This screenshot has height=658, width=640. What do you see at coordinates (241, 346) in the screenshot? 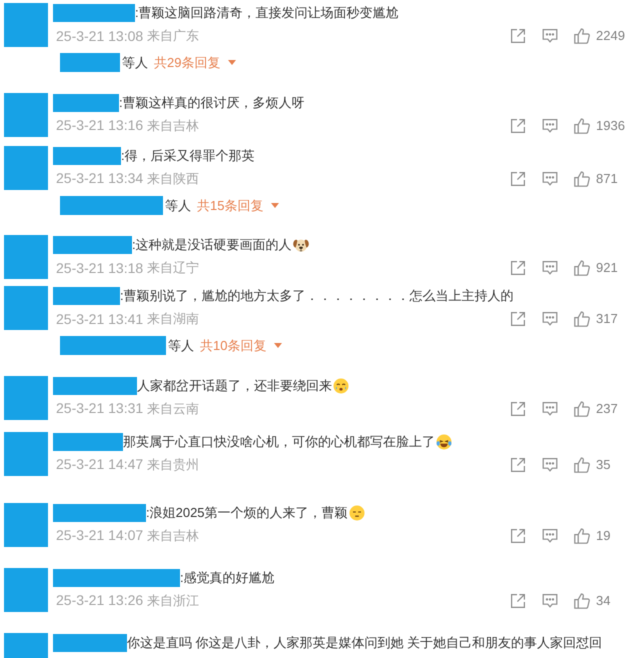
I see `replies-toggle-link: 共10条回复` at bounding box center [241, 346].